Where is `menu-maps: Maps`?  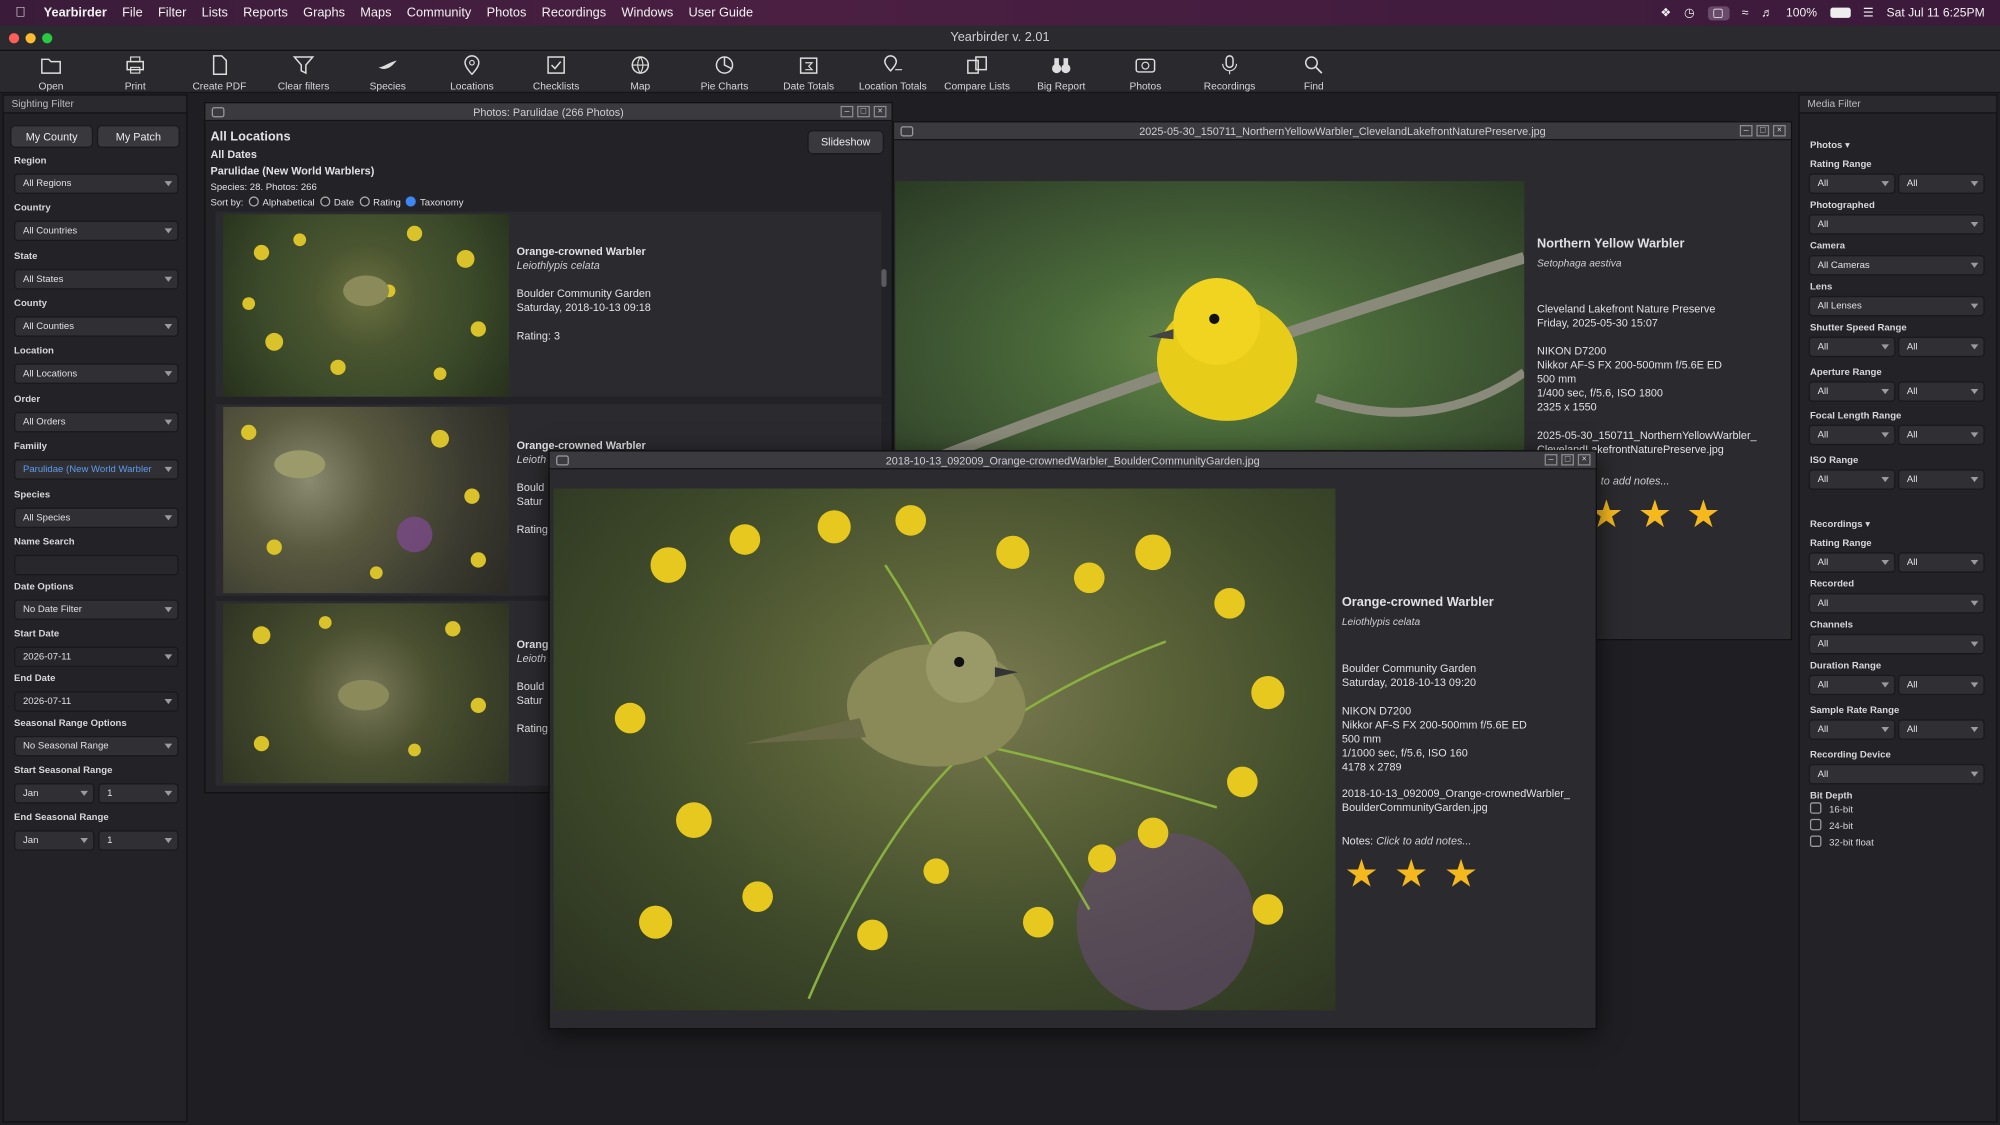 menu-maps: Maps is located at coordinates (375, 13).